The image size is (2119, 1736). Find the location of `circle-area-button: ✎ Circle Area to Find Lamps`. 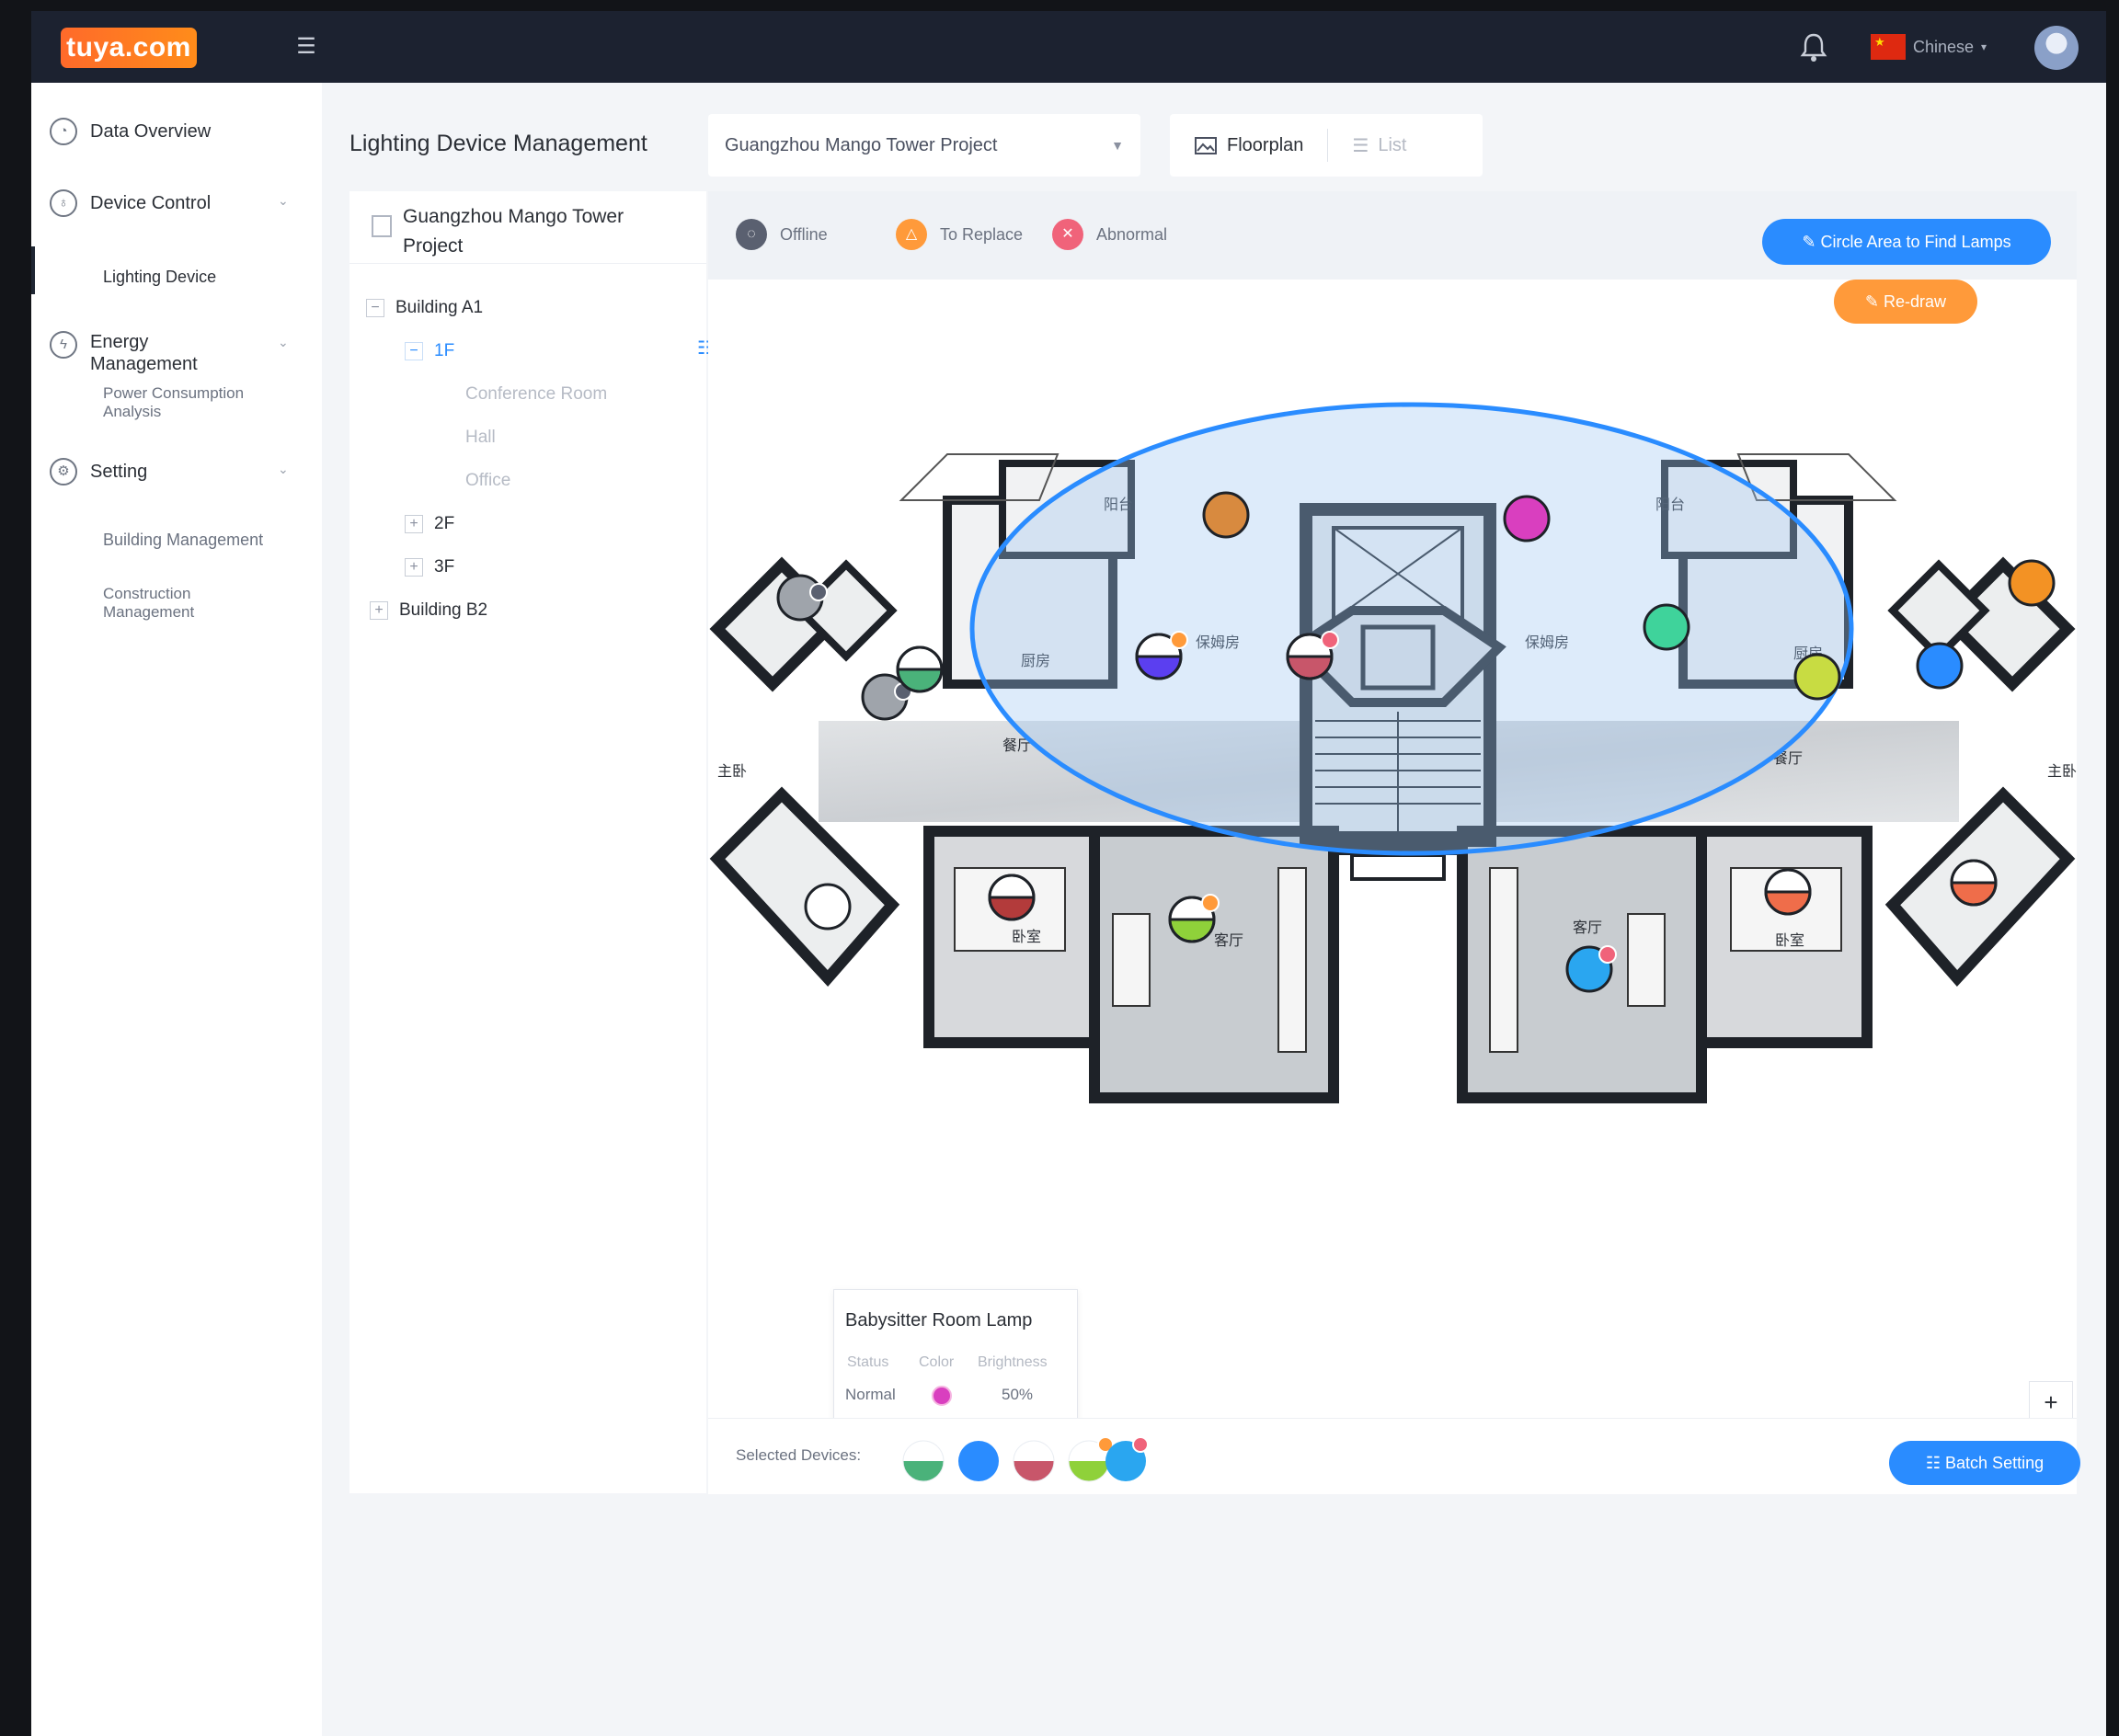

circle-area-button: ✎ Circle Area to Find Lamps is located at coordinates (1906, 242).